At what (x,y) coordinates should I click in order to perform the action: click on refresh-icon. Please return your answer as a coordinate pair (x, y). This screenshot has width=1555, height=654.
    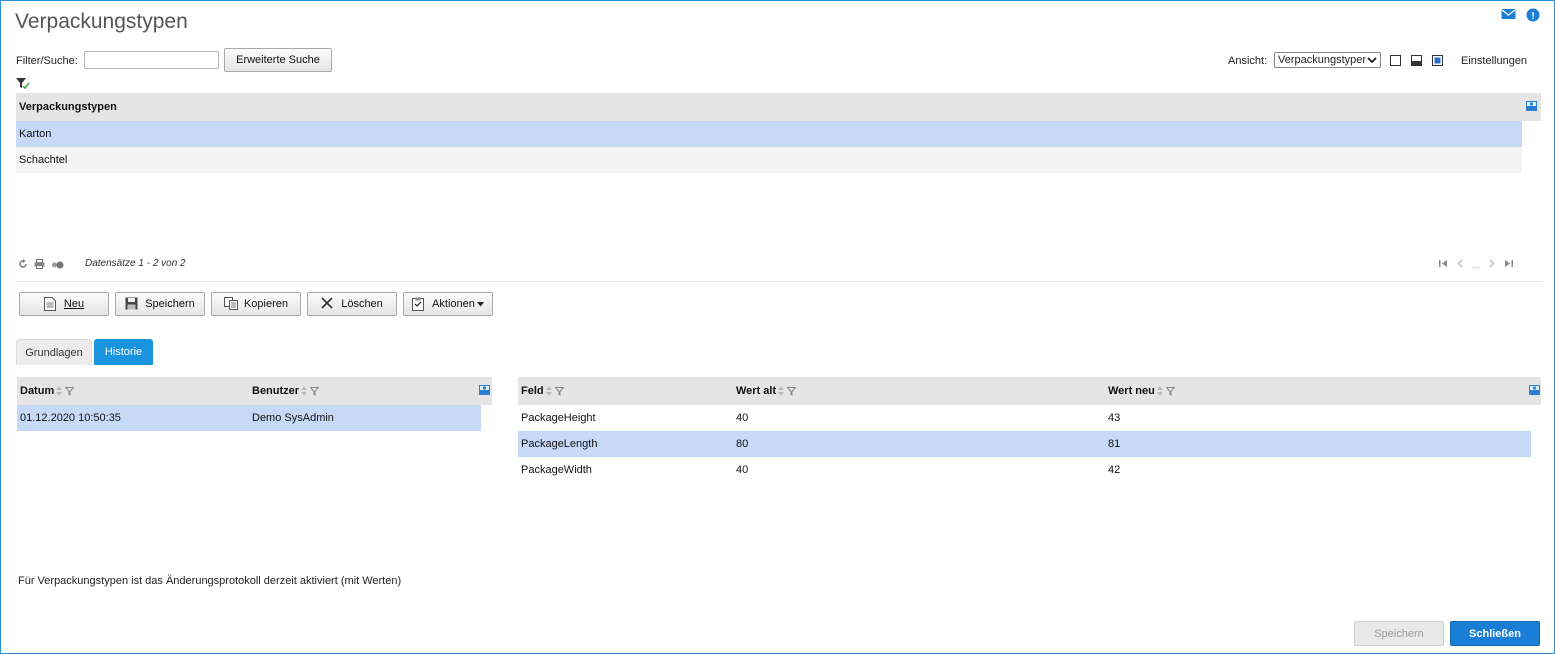
    Looking at the image, I should click on (23, 265).